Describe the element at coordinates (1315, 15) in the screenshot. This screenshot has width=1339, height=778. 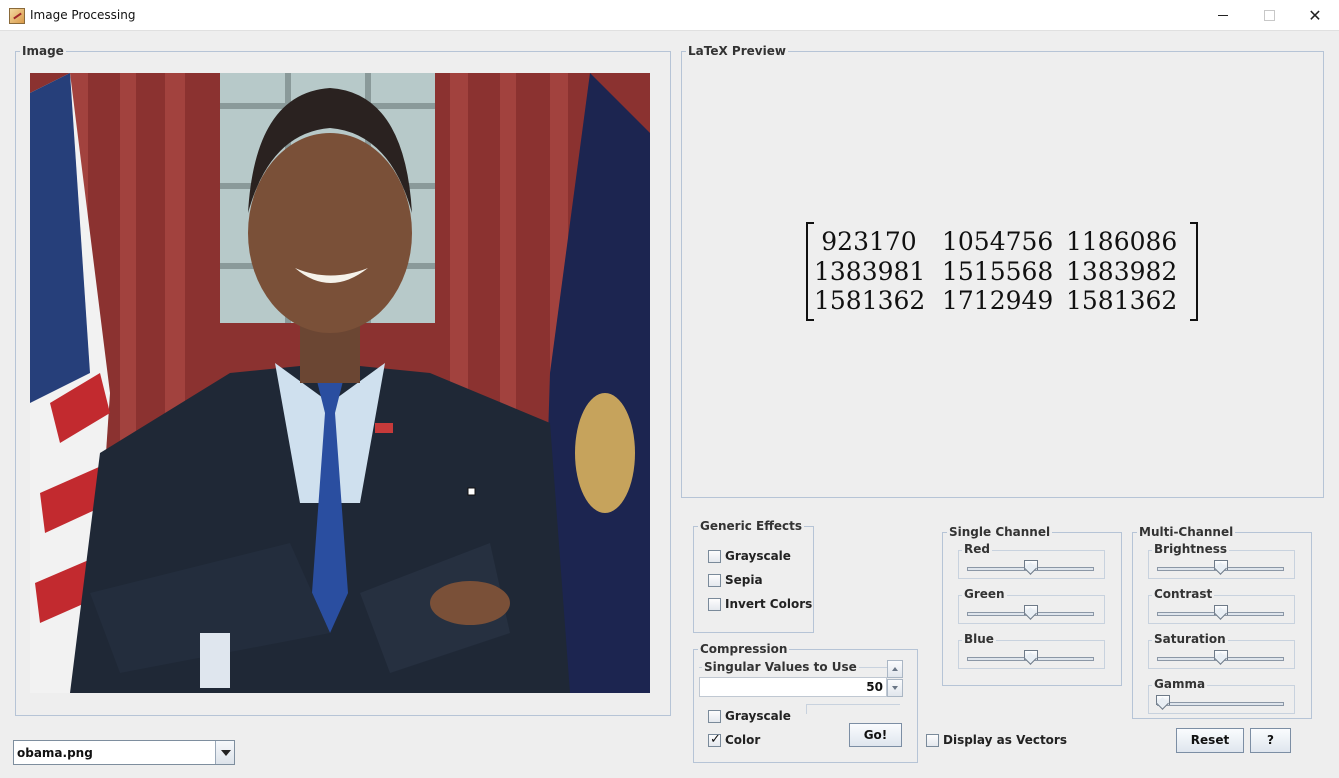
I see `close-button: ✕` at that location.